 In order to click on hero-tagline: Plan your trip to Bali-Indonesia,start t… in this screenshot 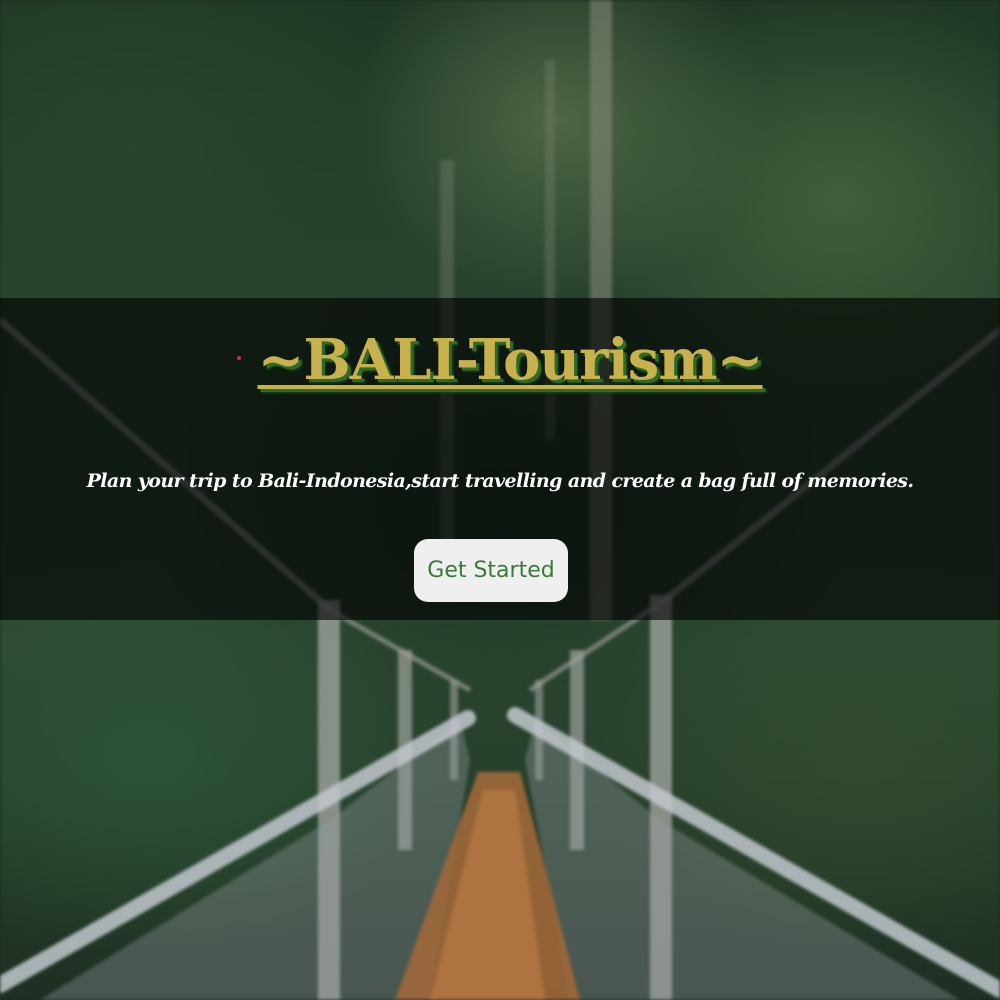, I will do `click(500, 481)`.